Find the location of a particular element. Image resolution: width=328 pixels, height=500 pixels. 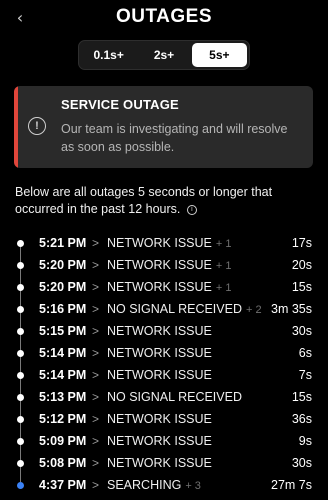

alert-exclamation-icon: ! is located at coordinates (37, 126).